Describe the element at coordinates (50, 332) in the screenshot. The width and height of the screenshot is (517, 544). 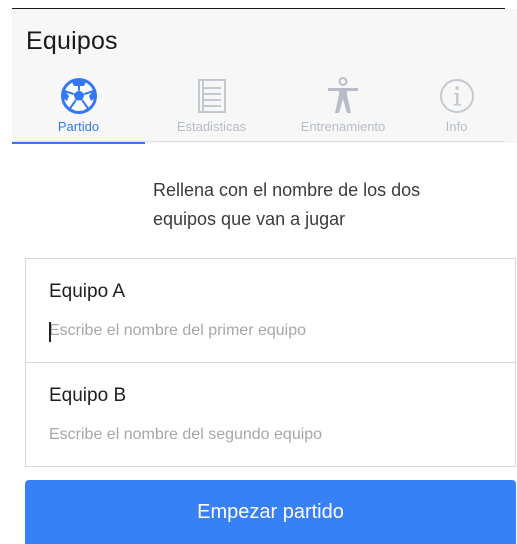
I see `text-cursor` at that location.